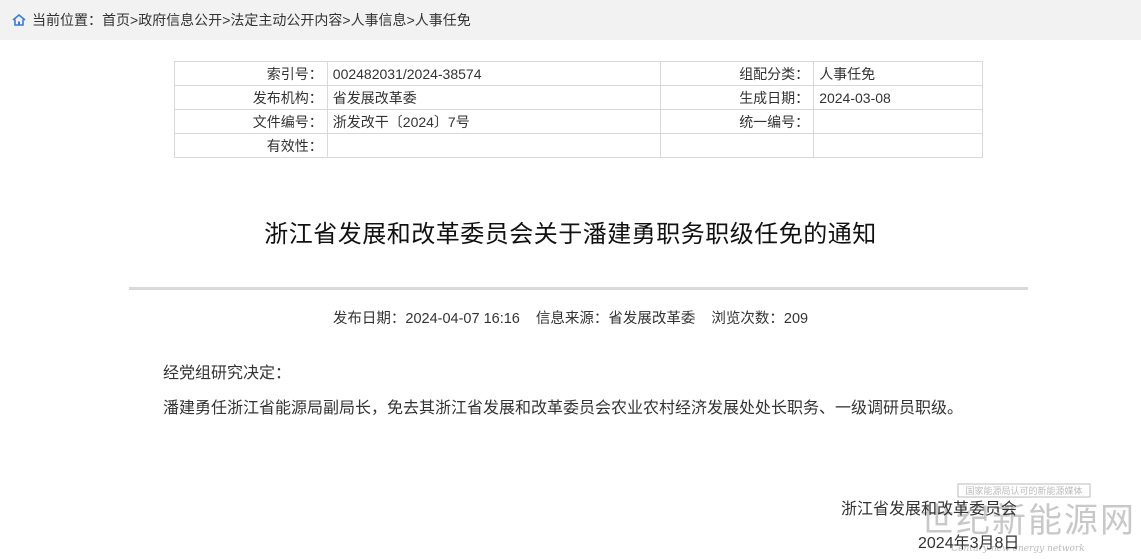 The image size is (1141, 559). I want to click on breadcrumb-prefix: 当前位置：, so click(67, 20).